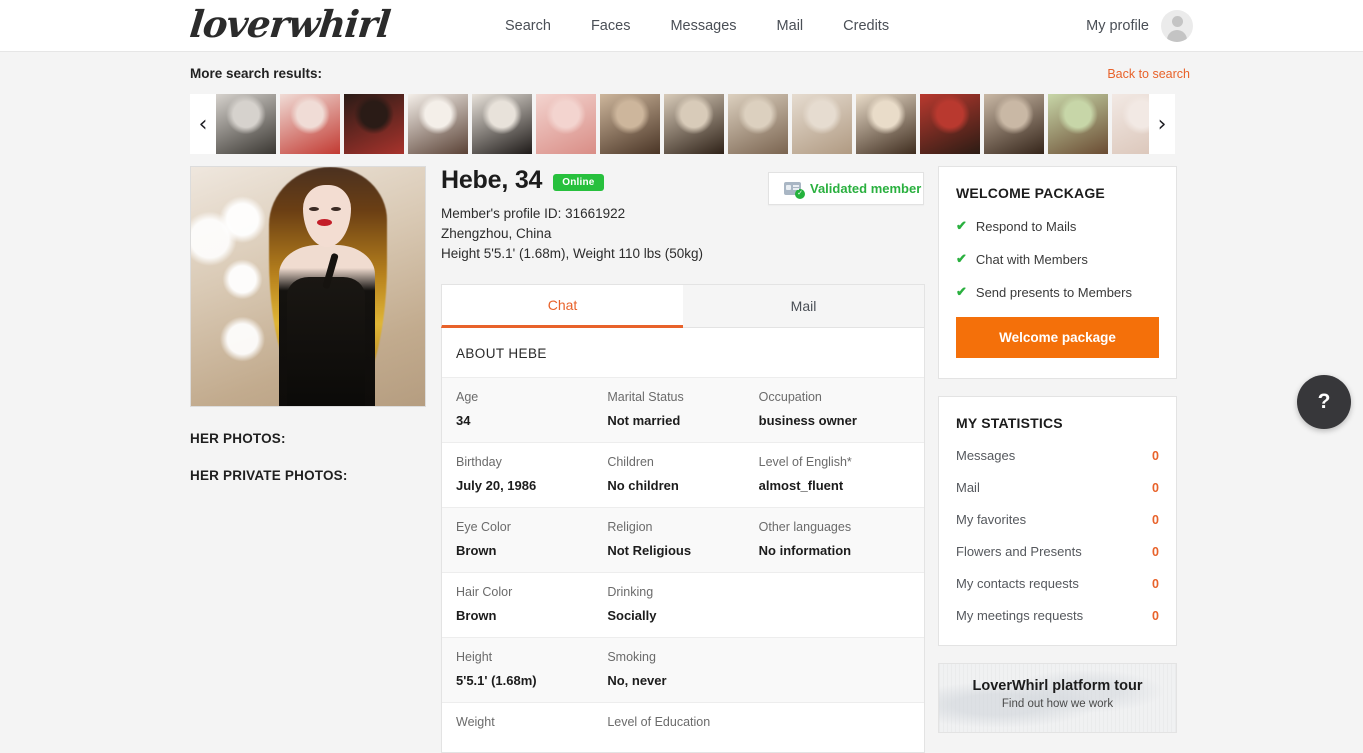 Image resolution: width=1363 pixels, height=753 pixels. What do you see at coordinates (985, 455) in the screenshot?
I see `statistics-label: Messages` at bounding box center [985, 455].